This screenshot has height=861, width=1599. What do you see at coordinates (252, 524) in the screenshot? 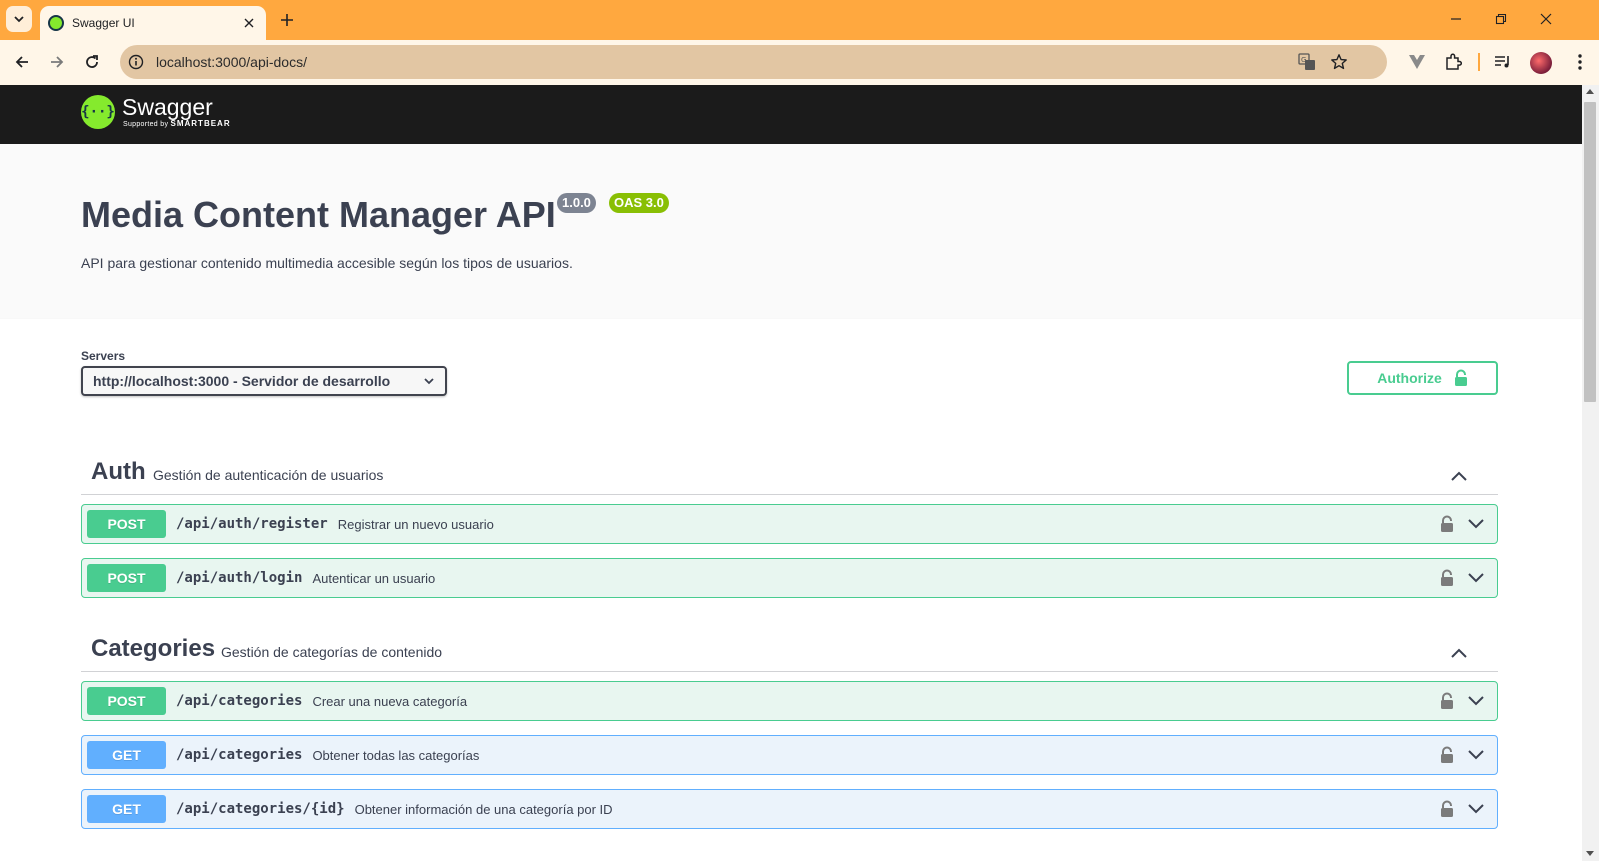
I see `operation-path: /api/auth/register` at bounding box center [252, 524].